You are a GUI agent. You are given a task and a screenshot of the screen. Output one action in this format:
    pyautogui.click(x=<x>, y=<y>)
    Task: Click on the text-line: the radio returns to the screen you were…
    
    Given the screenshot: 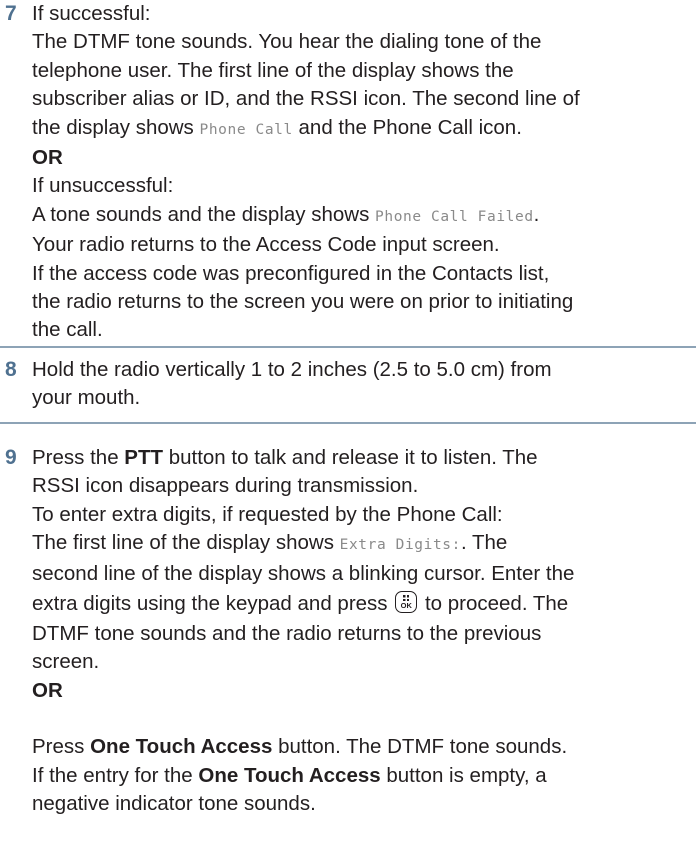 What is the action you would take?
    pyautogui.click(x=303, y=302)
    